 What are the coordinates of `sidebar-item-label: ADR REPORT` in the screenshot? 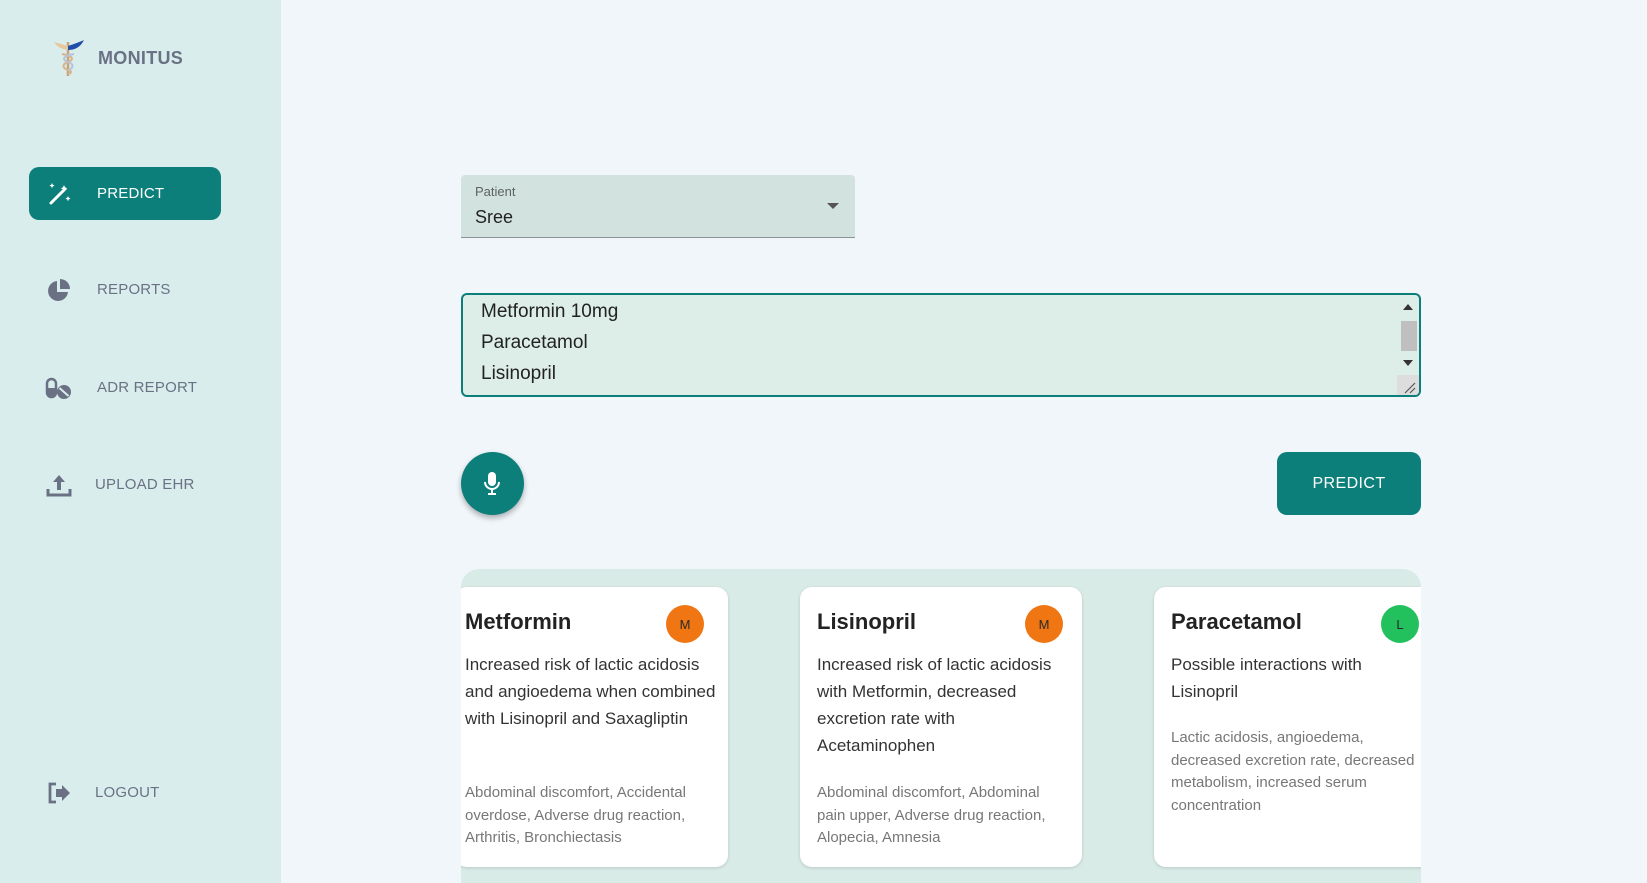 It's located at (147, 387).